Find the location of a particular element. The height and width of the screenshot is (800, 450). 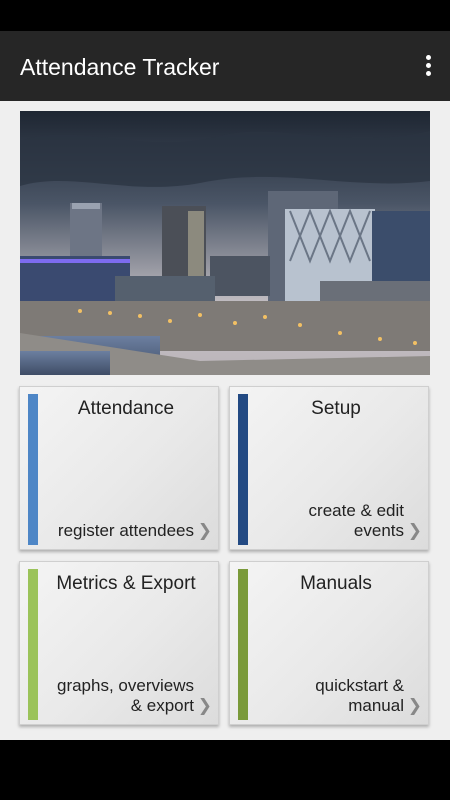

manuals-title: Manuals is located at coordinates (336, 583).